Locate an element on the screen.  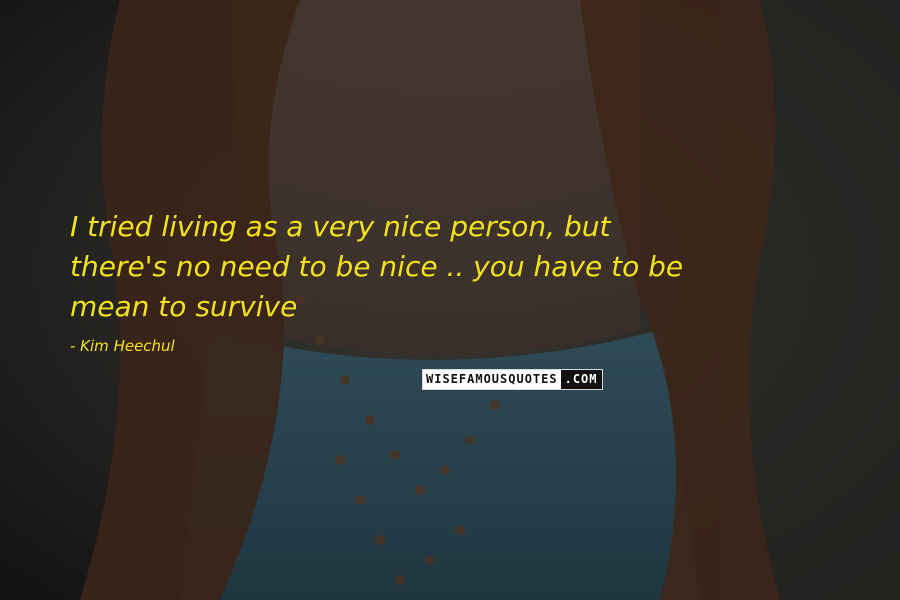
quote-author: - Kim Heechul is located at coordinates (122, 346).